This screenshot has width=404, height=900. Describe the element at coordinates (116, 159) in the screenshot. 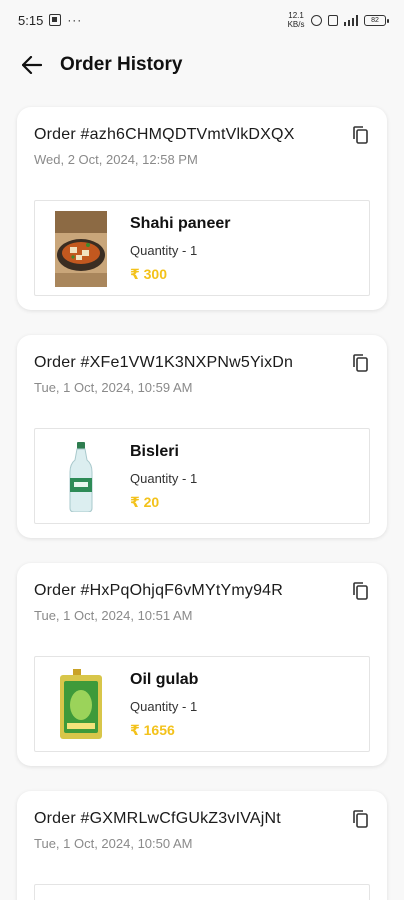

I see `order-date: Wed, 2 Oct, 2024, 12:58 PM` at that location.